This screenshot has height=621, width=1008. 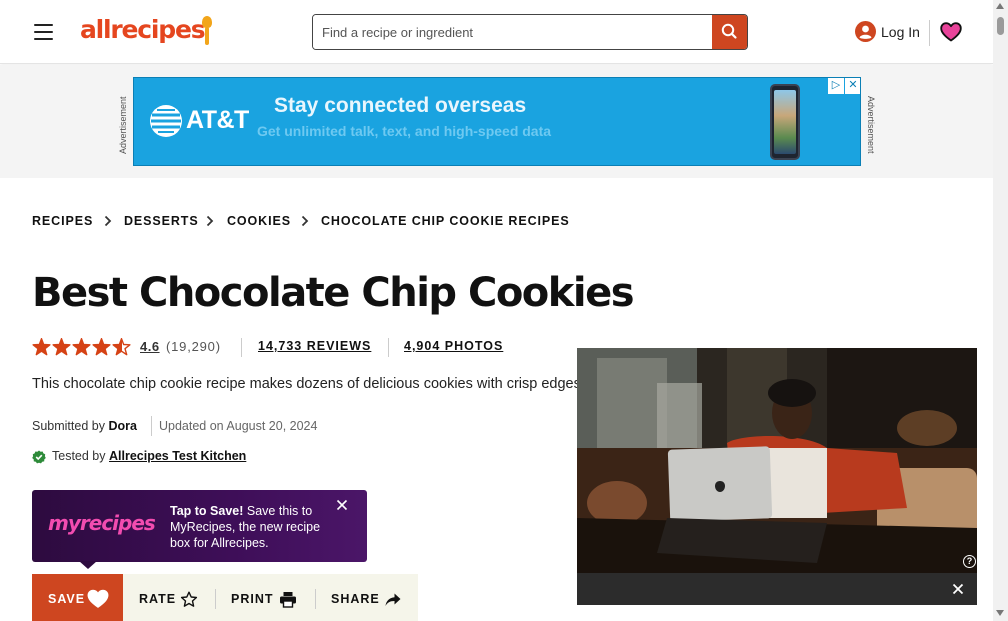 What do you see at coordinates (189, 599) in the screenshot?
I see `star-outline-icon` at bounding box center [189, 599].